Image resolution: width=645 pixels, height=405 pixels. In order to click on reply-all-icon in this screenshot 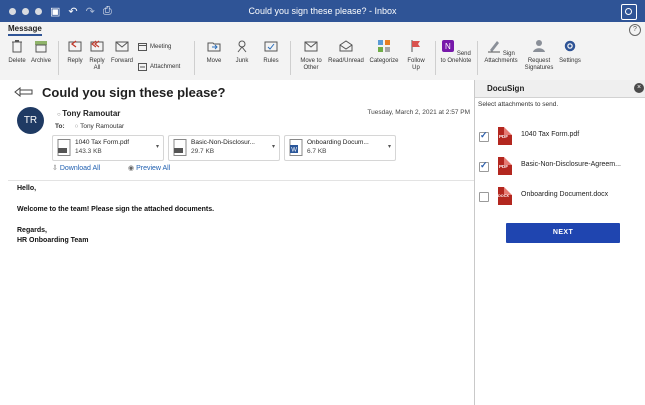, I will do `click(97, 46)`.